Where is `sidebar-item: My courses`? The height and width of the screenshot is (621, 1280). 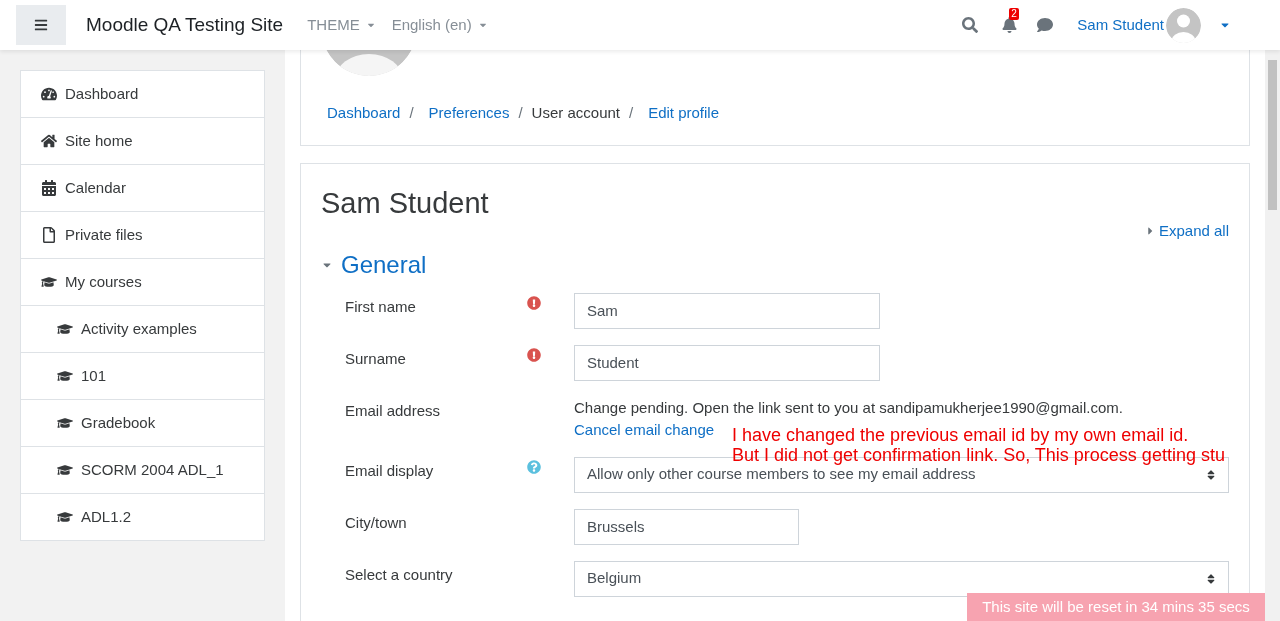
sidebar-item: My courses is located at coordinates (142, 282).